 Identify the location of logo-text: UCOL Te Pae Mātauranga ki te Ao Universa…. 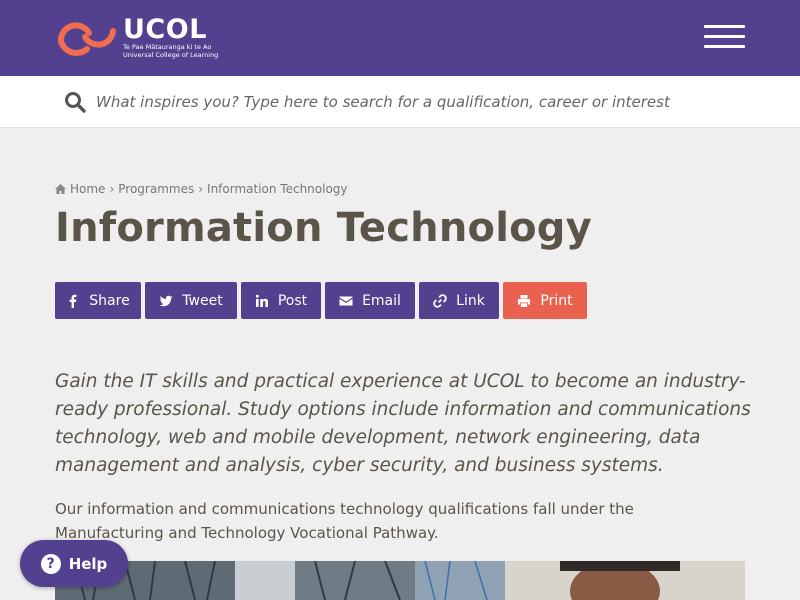
(171, 36).